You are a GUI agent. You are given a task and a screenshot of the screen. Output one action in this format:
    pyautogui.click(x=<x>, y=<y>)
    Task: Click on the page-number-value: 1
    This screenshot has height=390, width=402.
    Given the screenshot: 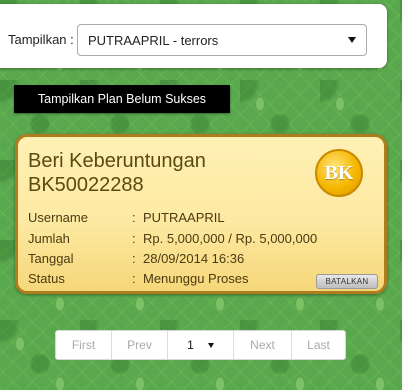 What is the action you would take?
    pyautogui.click(x=190, y=345)
    